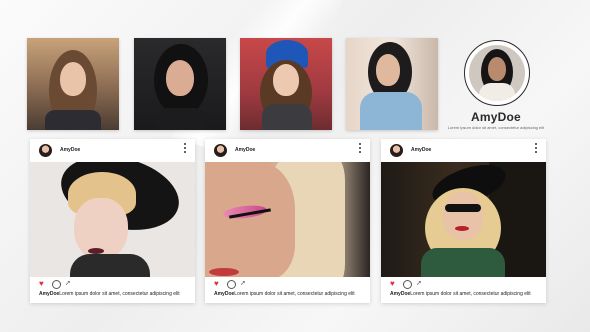 The height and width of the screenshot is (332, 590). I want to click on profile-name: AmyDoe, so click(496, 117).